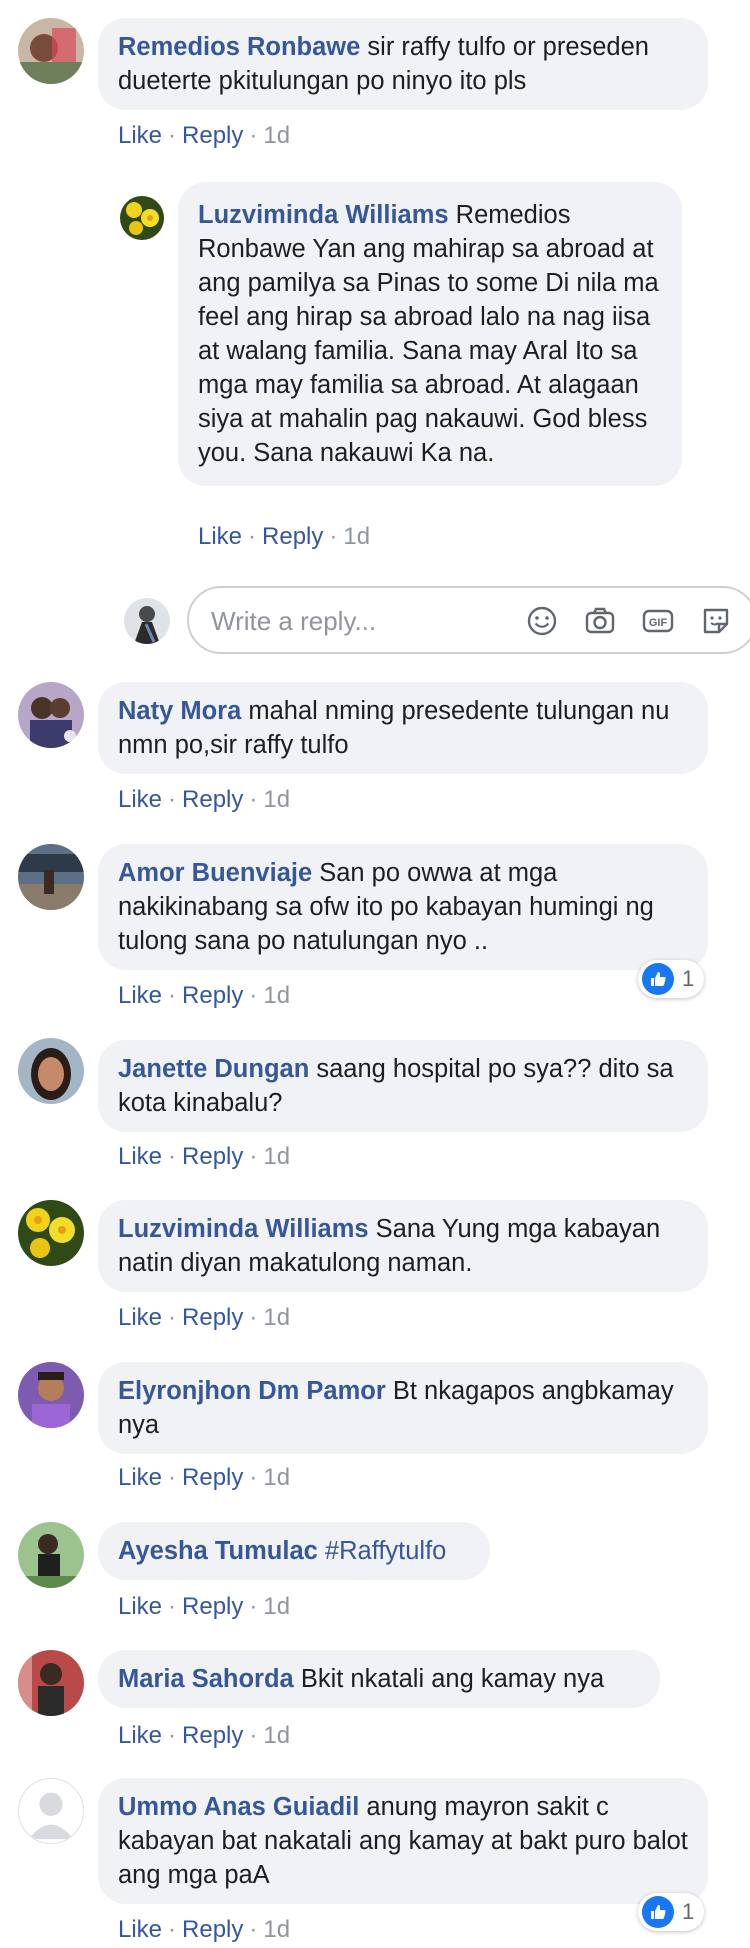 This screenshot has width=750, height=1948. What do you see at coordinates (213, 1069) in the screenshot?
I see `comment-author: Janette Dungan` at bounding box center [213, 1069].